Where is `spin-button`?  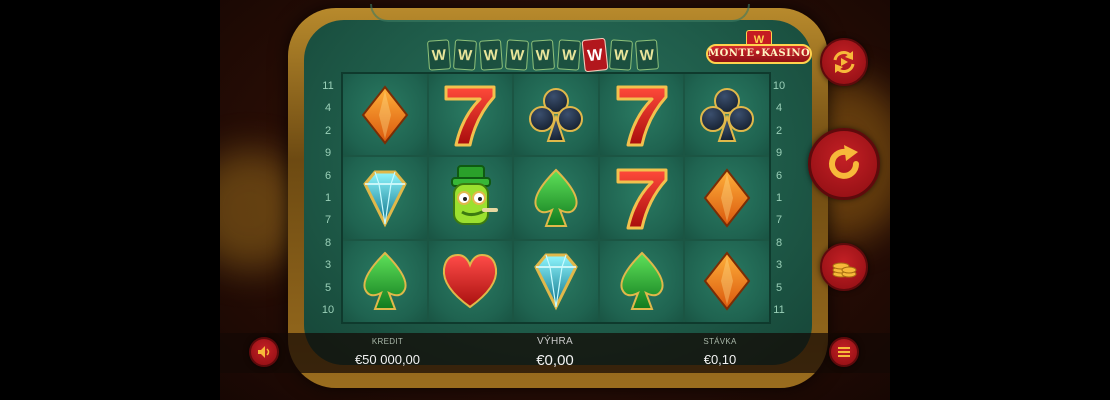 spin-button is located at coordinates (844, 164).